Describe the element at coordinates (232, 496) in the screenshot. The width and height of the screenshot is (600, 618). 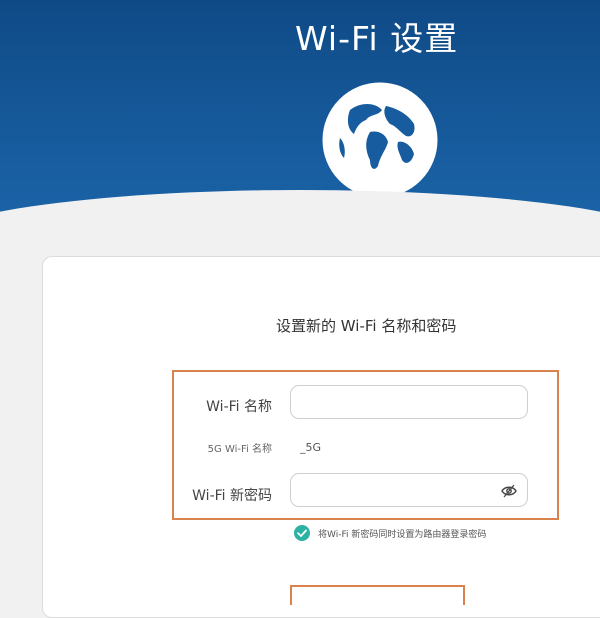
I see `wifi-password-label: Wi-Fi 新密码` at that location.